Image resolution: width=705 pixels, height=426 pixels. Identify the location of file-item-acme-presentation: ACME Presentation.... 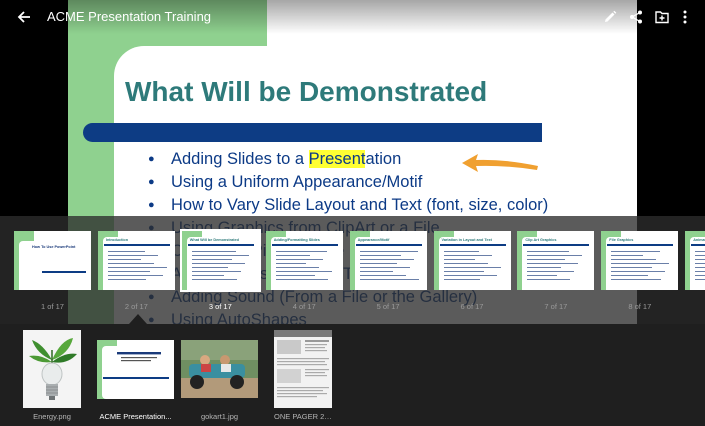
(135, 375).